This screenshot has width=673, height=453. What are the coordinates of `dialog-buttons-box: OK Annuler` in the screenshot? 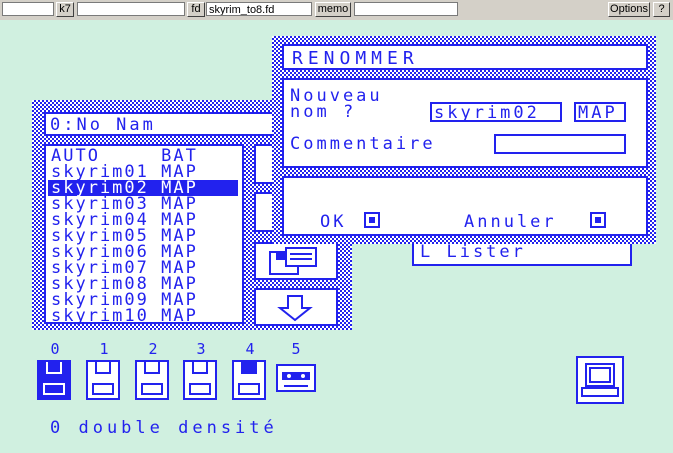 It's located at (465, 206).